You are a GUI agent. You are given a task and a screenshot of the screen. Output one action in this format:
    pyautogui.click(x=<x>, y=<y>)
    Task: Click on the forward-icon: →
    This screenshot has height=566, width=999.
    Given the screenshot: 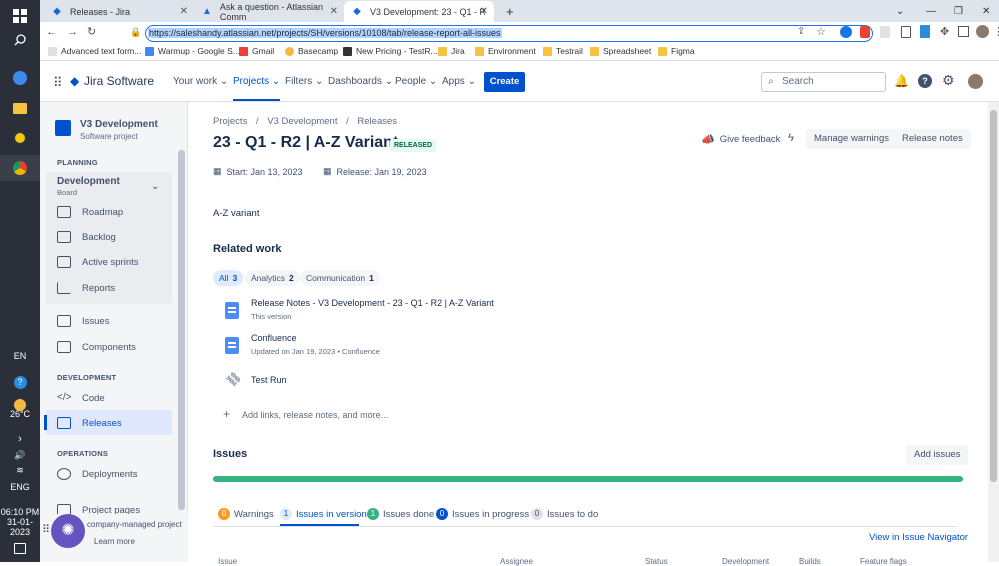 What is the action you would take?
    pyautogui.click(x=72, y=32)
    